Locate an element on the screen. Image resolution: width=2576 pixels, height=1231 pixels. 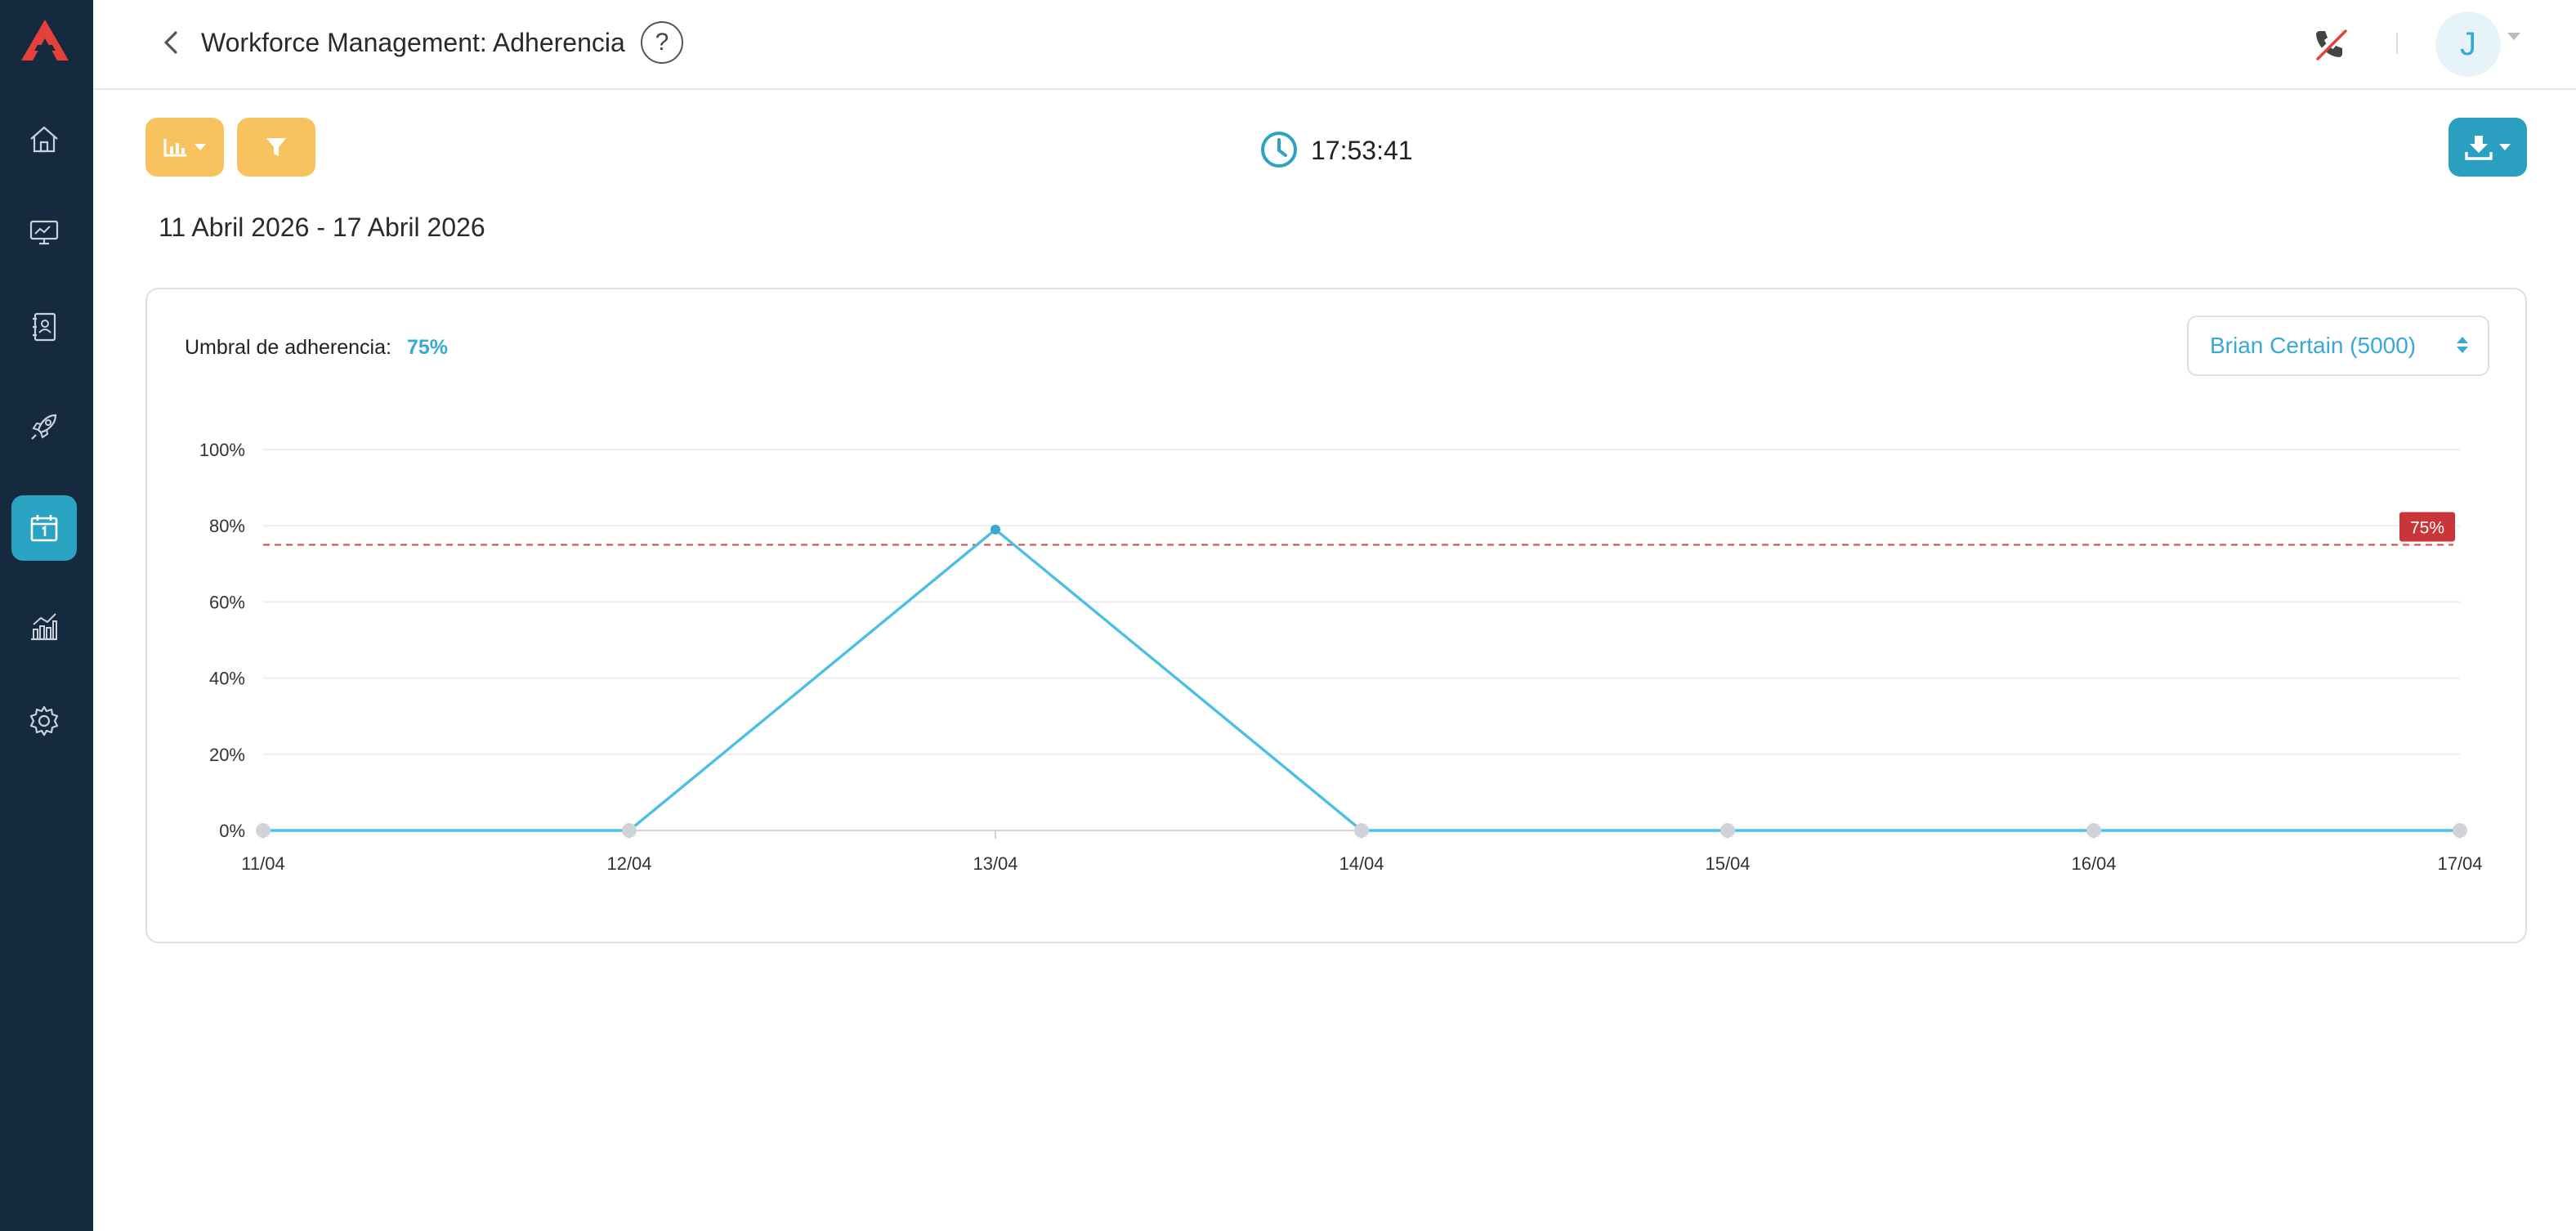
sidebar-item-campaigns is located at coordinates (44, 427).